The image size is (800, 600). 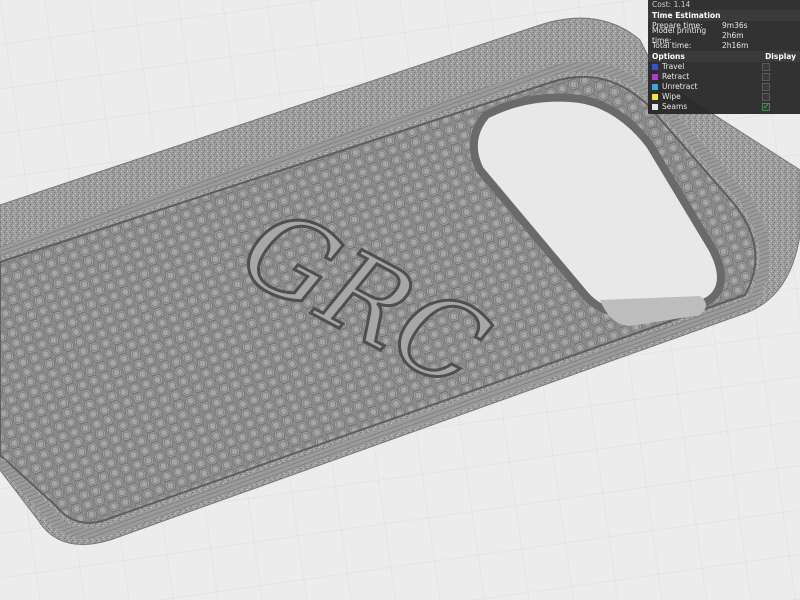 What do you see at coordinates (680, 86) in the screenshot?
I see `option-label: Unretract` at bounding box center [680, 86].